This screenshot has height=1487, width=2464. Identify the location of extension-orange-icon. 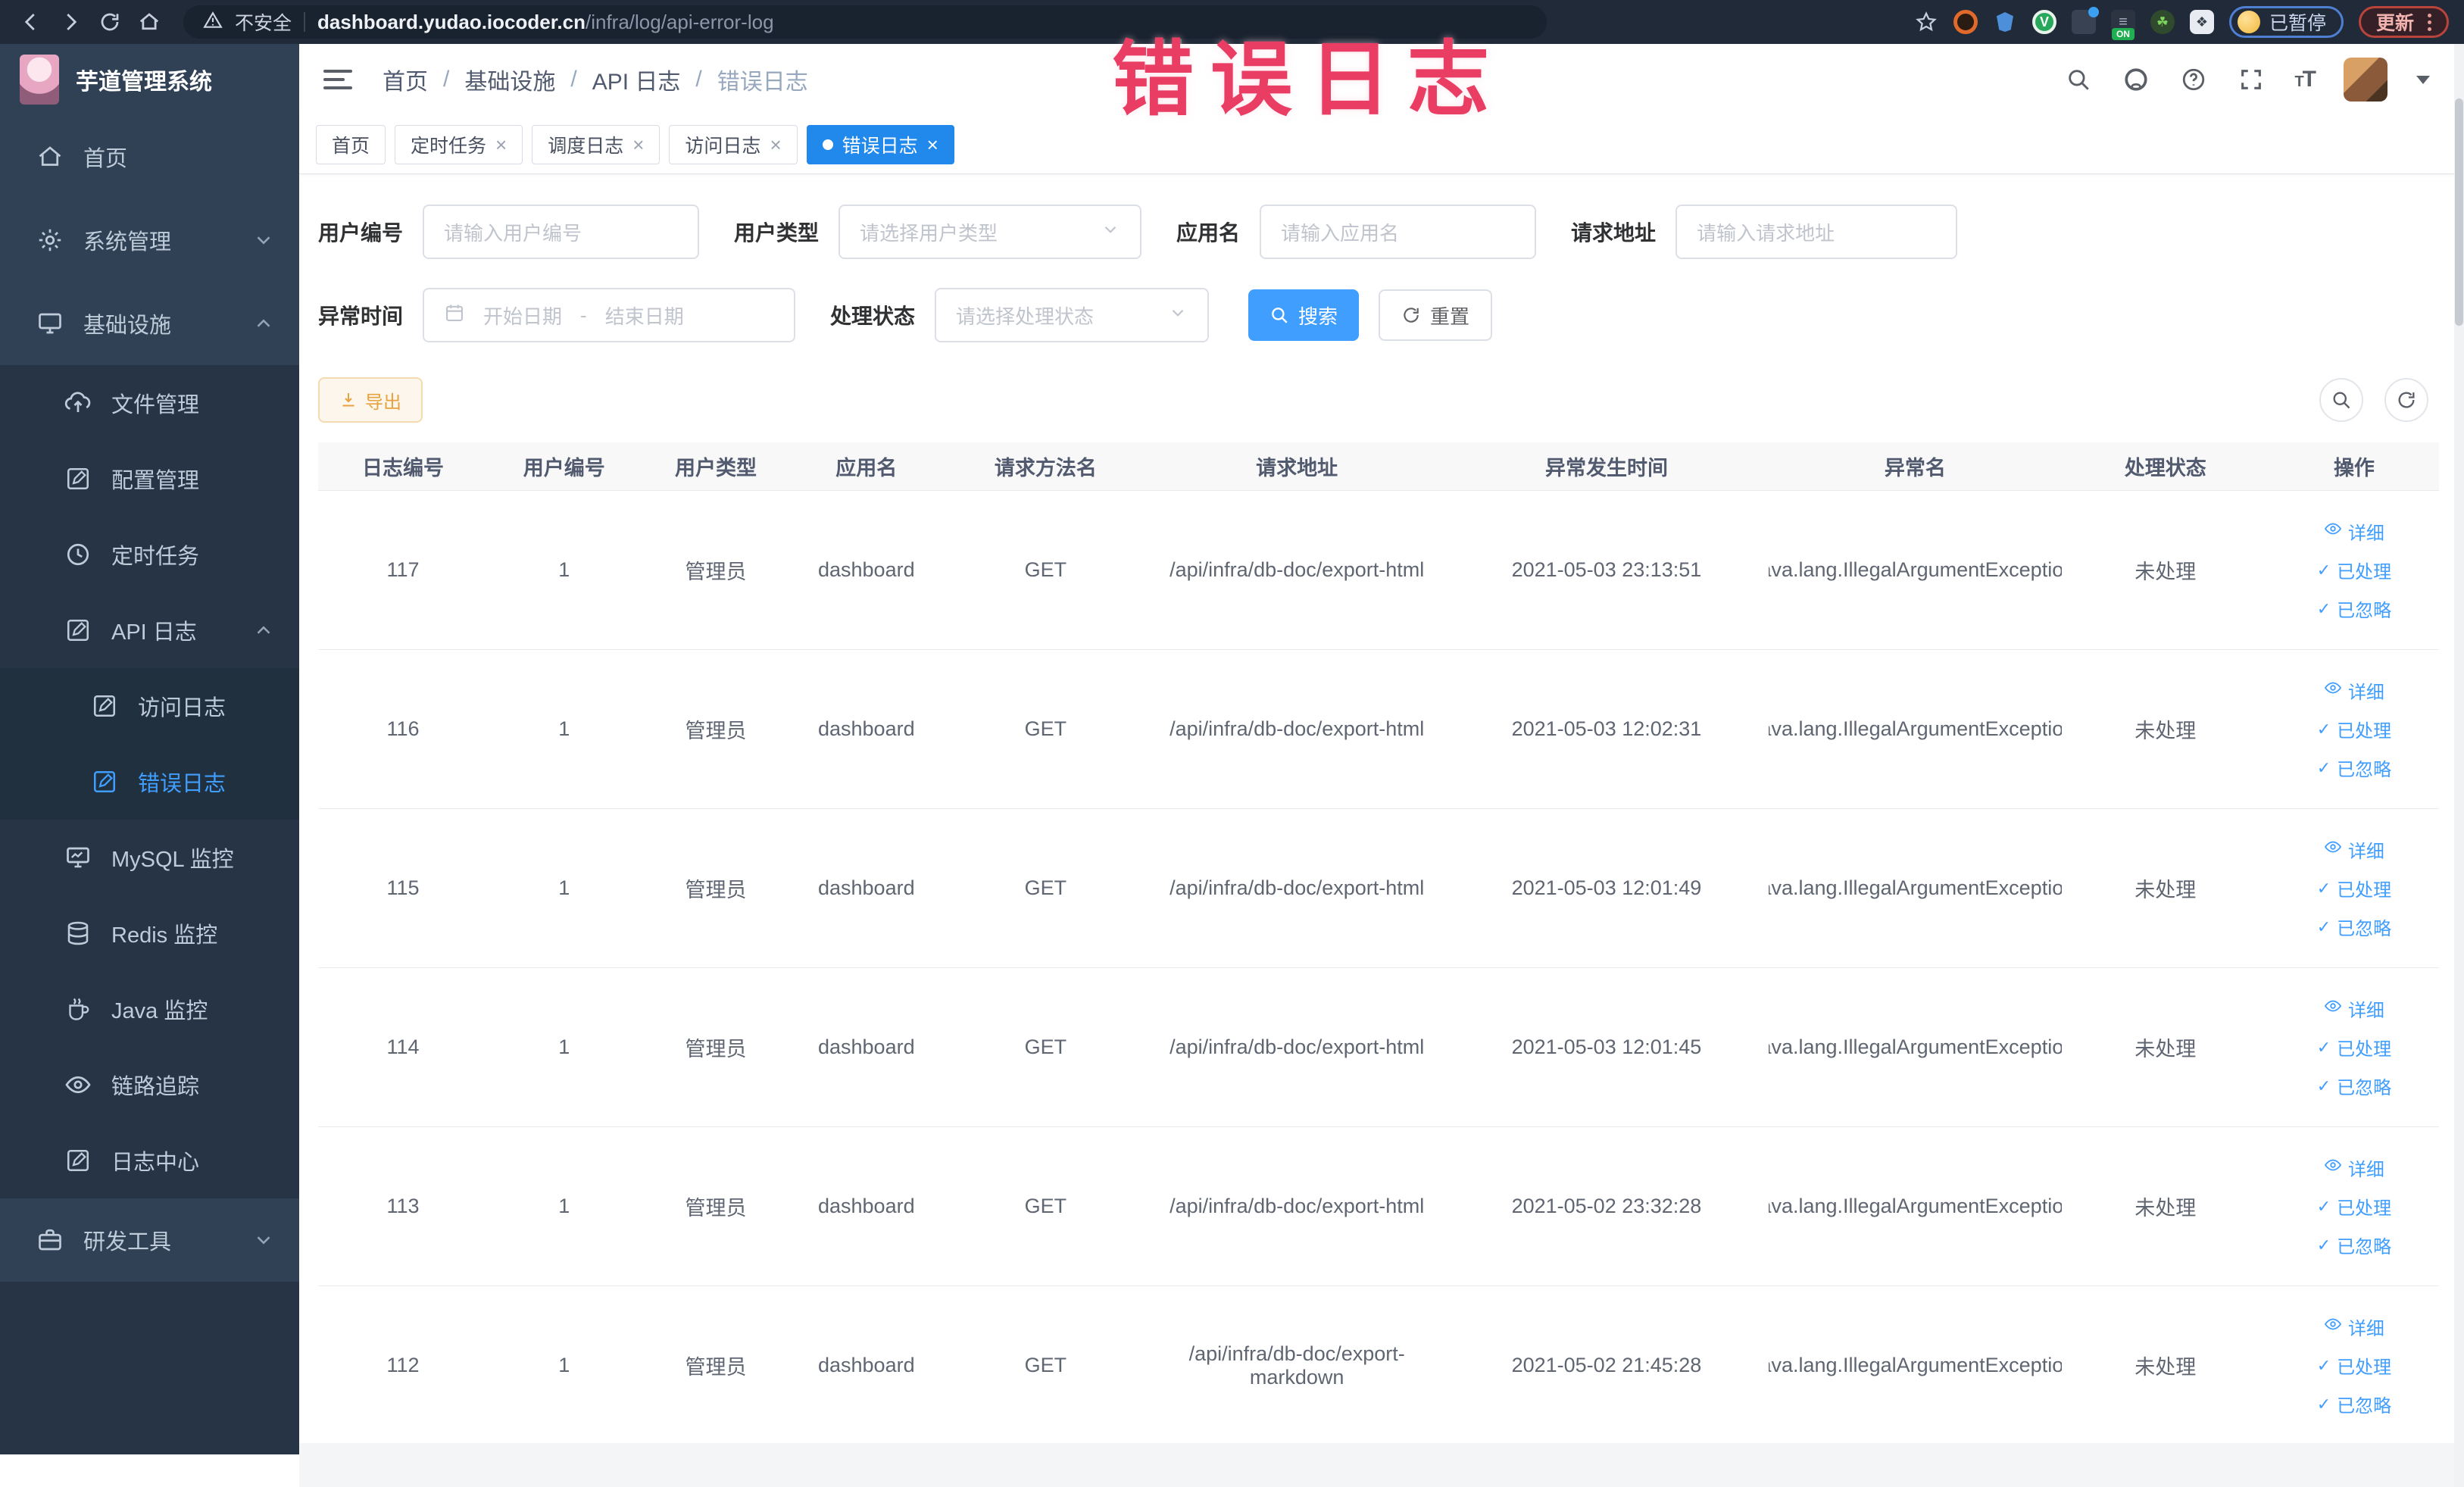
(1965, 22).